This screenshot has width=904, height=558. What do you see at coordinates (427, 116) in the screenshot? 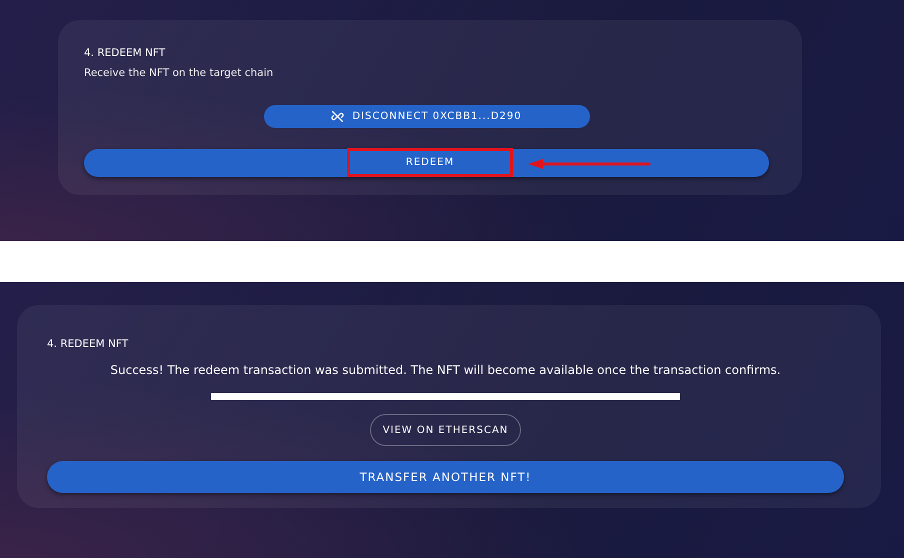
I see `disconnect-button: DISCONNECT 0XCBB1...D290` at bounding box center [427, 116].